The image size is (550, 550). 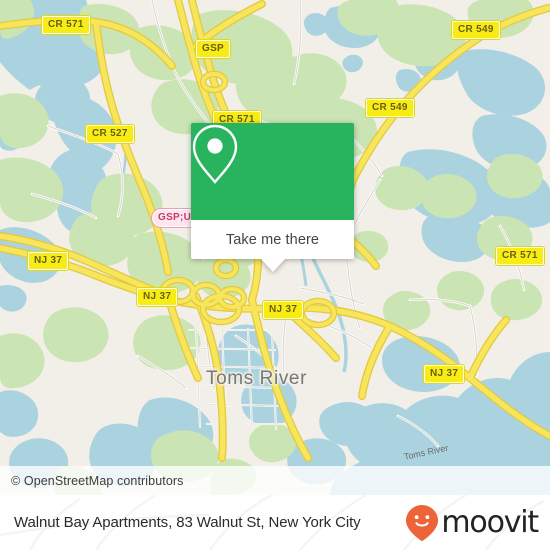 I want to click on road-shield: GSP, so click(x=213, y=49).